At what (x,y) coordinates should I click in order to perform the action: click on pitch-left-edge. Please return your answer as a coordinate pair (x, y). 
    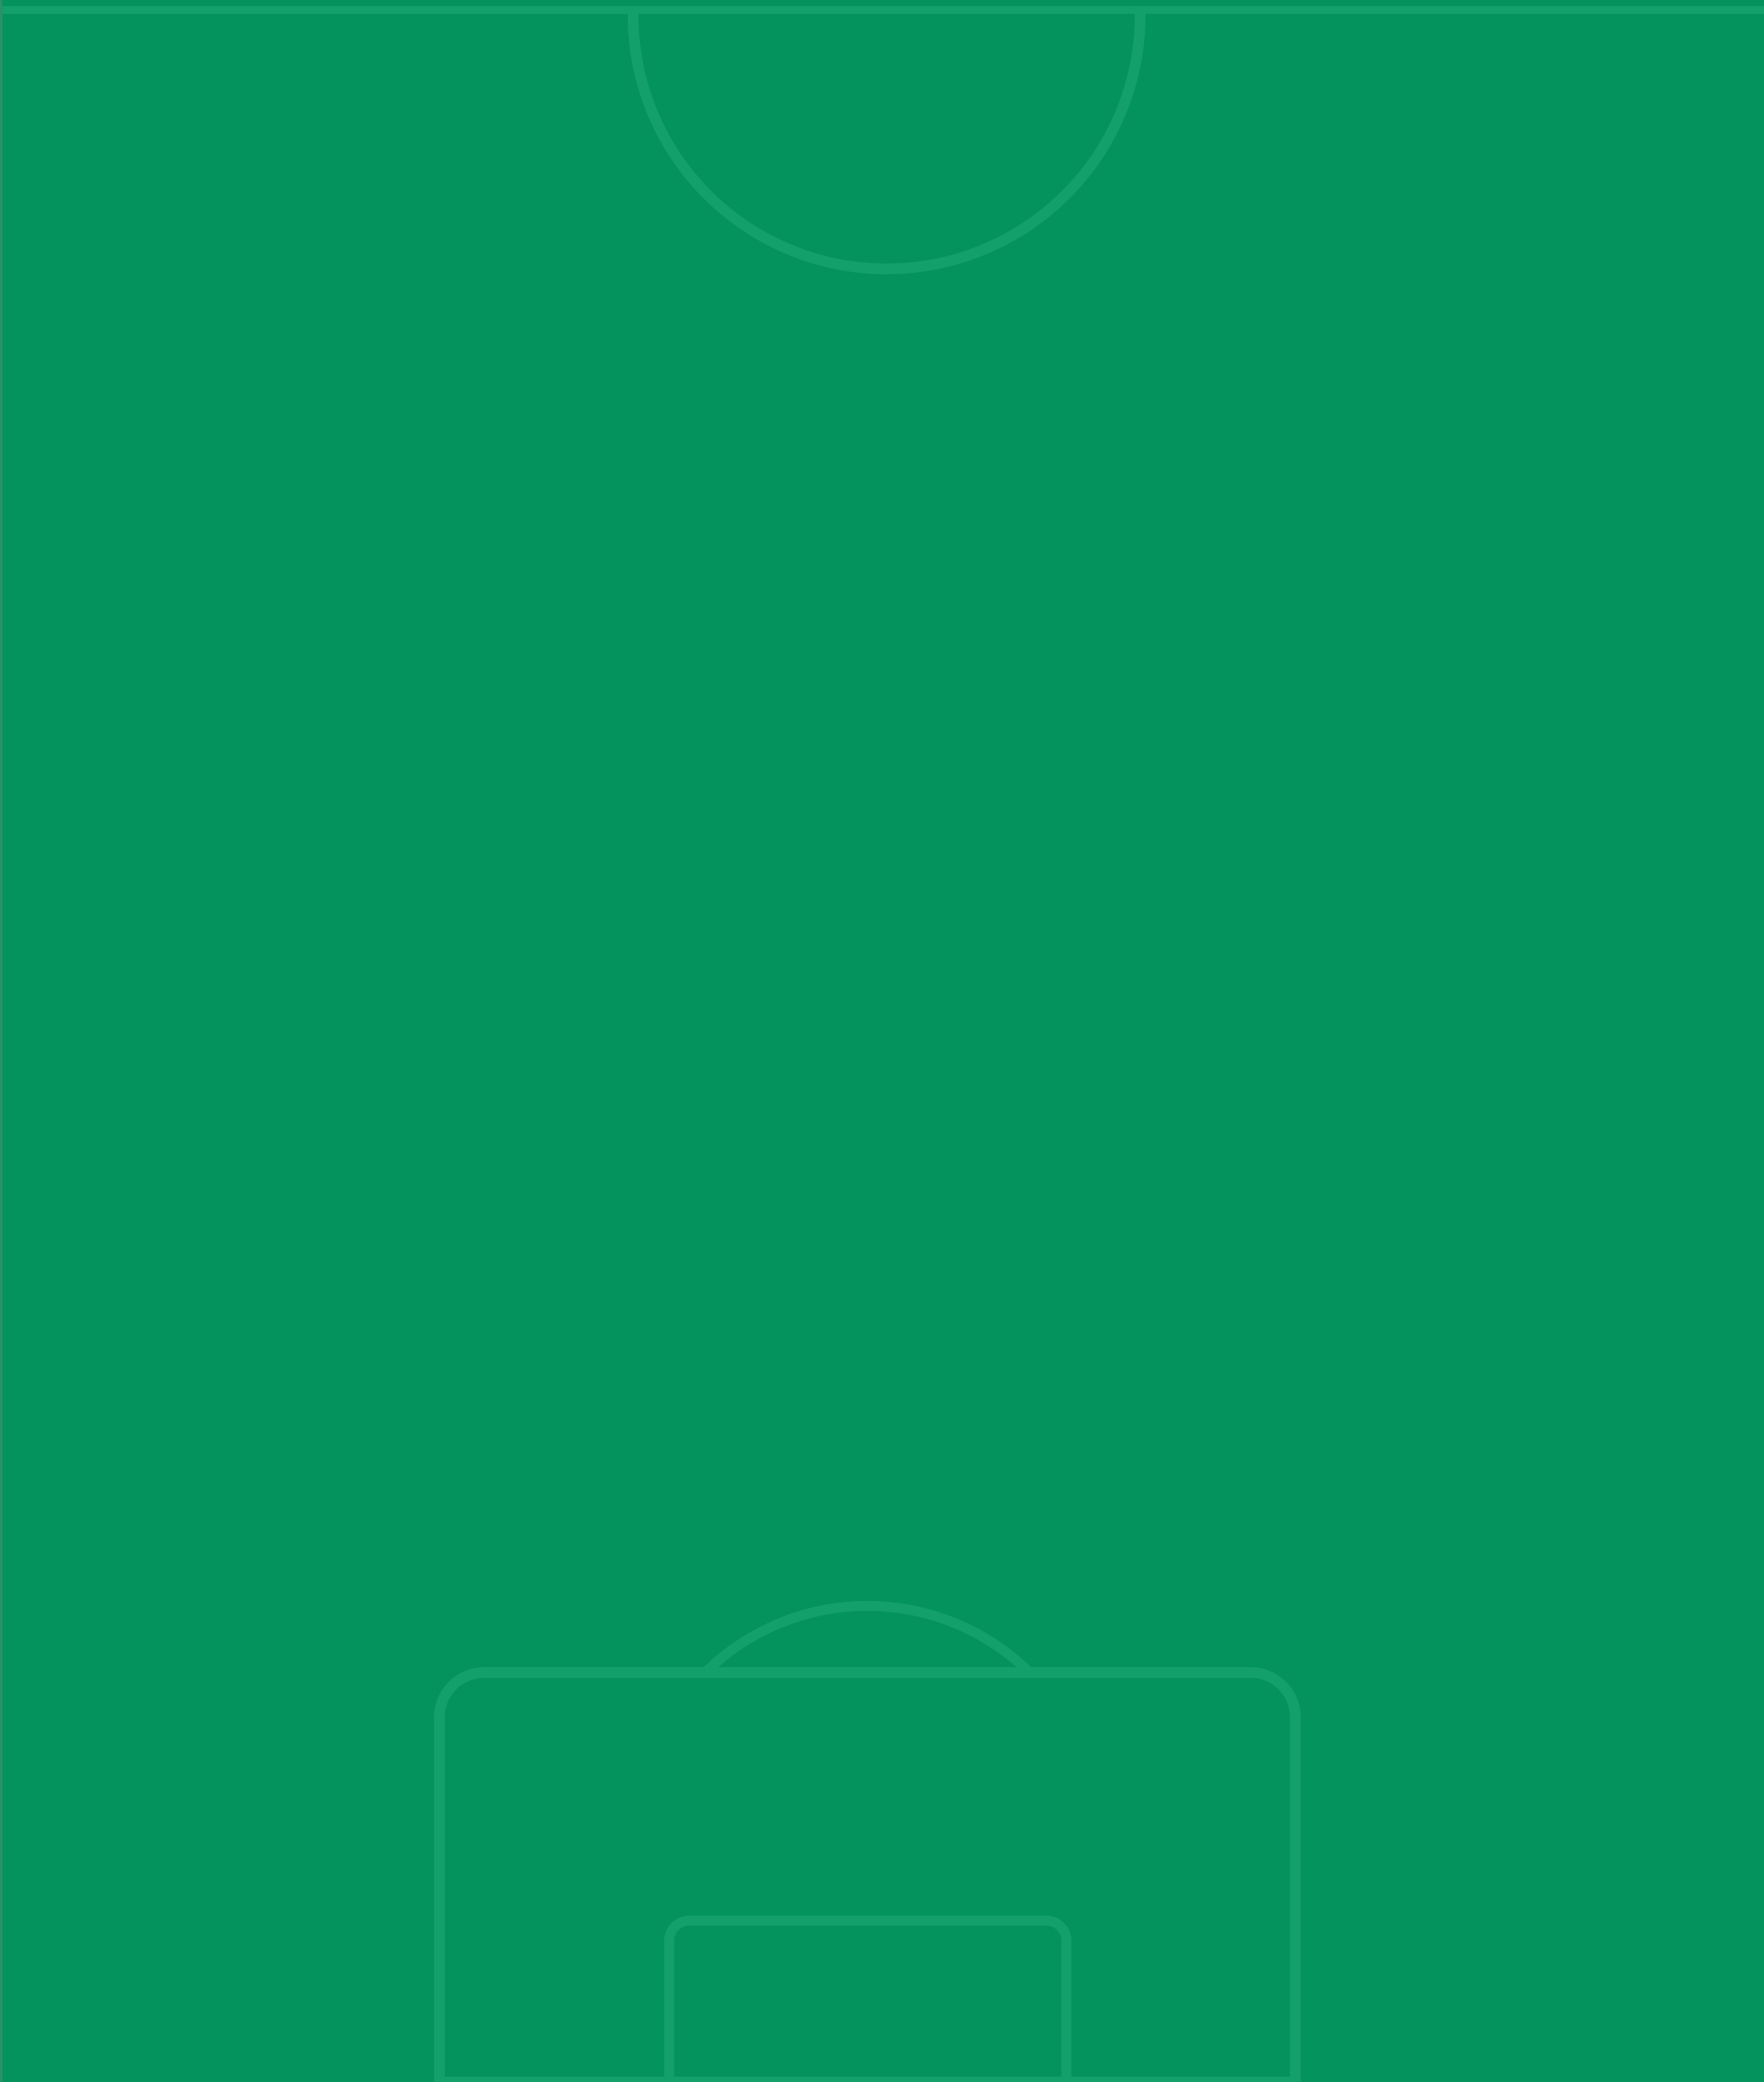
    Looking at the image, I should click on (1, 1041).